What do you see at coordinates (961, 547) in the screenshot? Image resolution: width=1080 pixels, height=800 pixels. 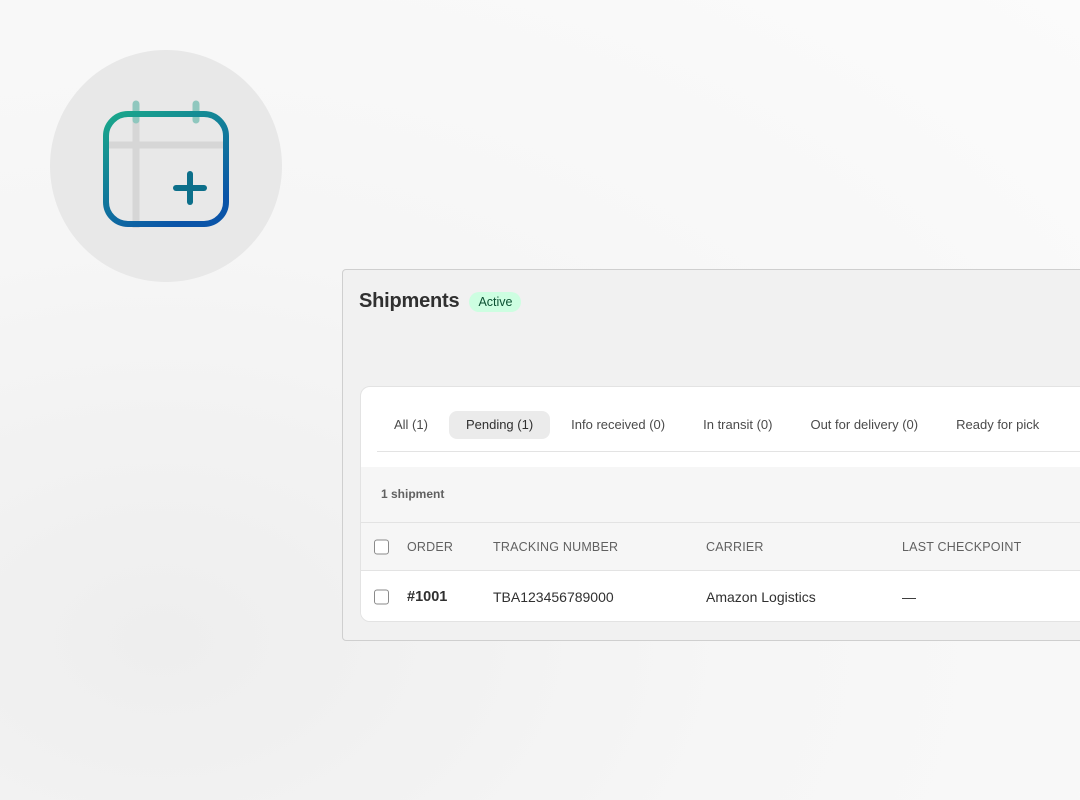 I see `column-header-last-checkpoint: LAST CHECKPOINT` at bounding box center [961, 547].